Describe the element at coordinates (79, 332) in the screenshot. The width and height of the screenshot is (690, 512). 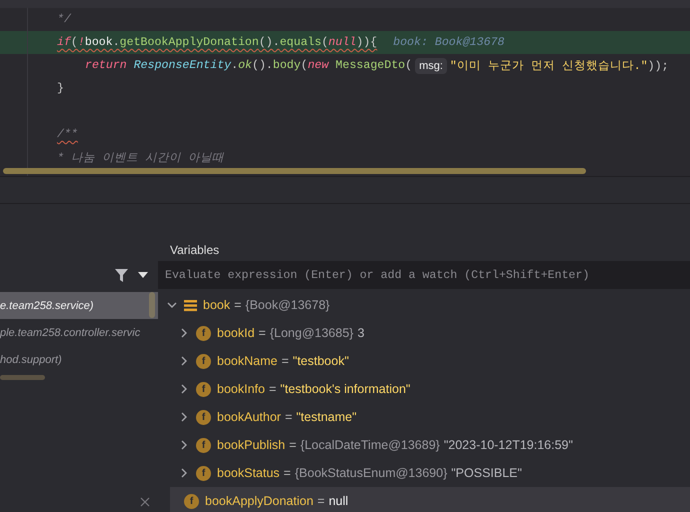
I see `stack-frame: ple.team258.controller.servic` at that location.